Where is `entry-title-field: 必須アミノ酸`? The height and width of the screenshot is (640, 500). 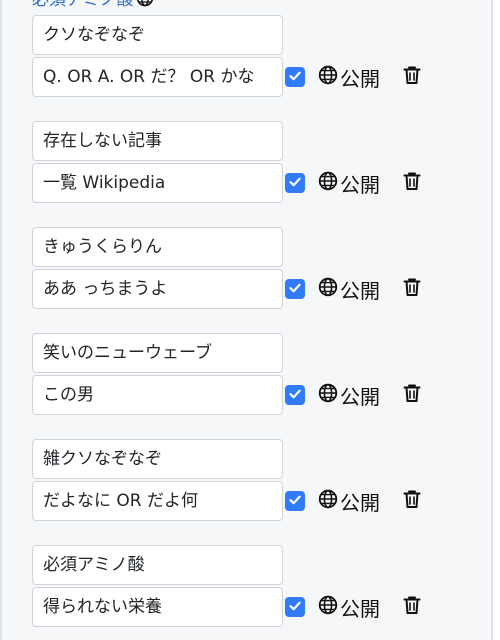 entry-title-field: 必須アミノ酸 is located at coordinates (157, 565).